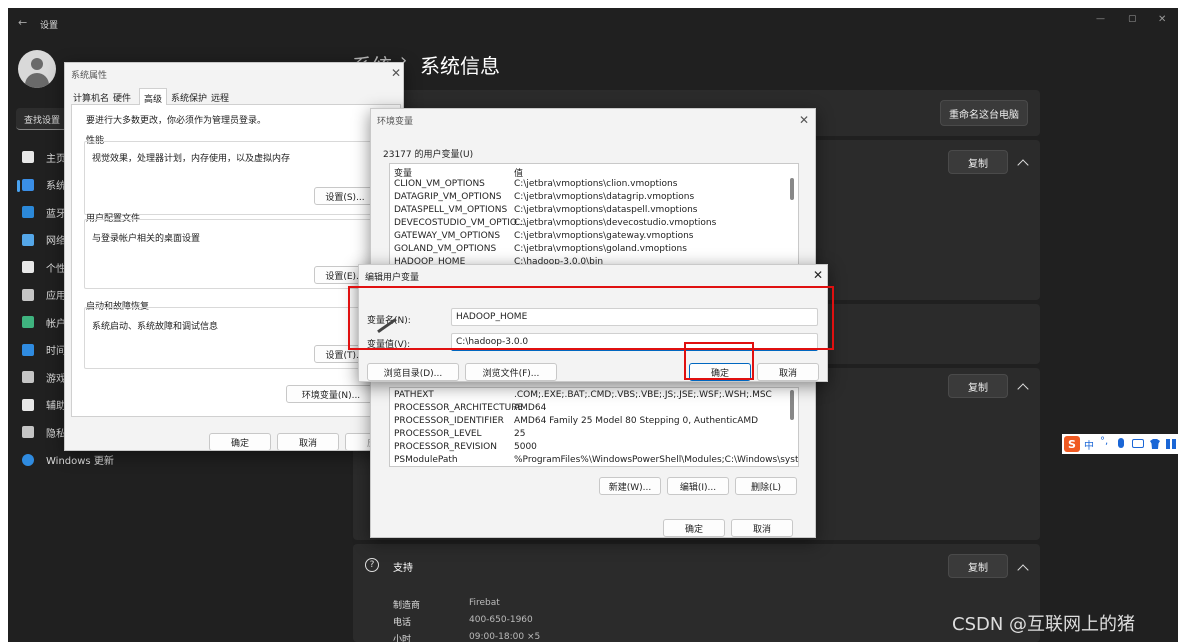  Describe the element at coordinates (122, 97) in the screenshot. I see `tab-hardware: 硬件` at that location.